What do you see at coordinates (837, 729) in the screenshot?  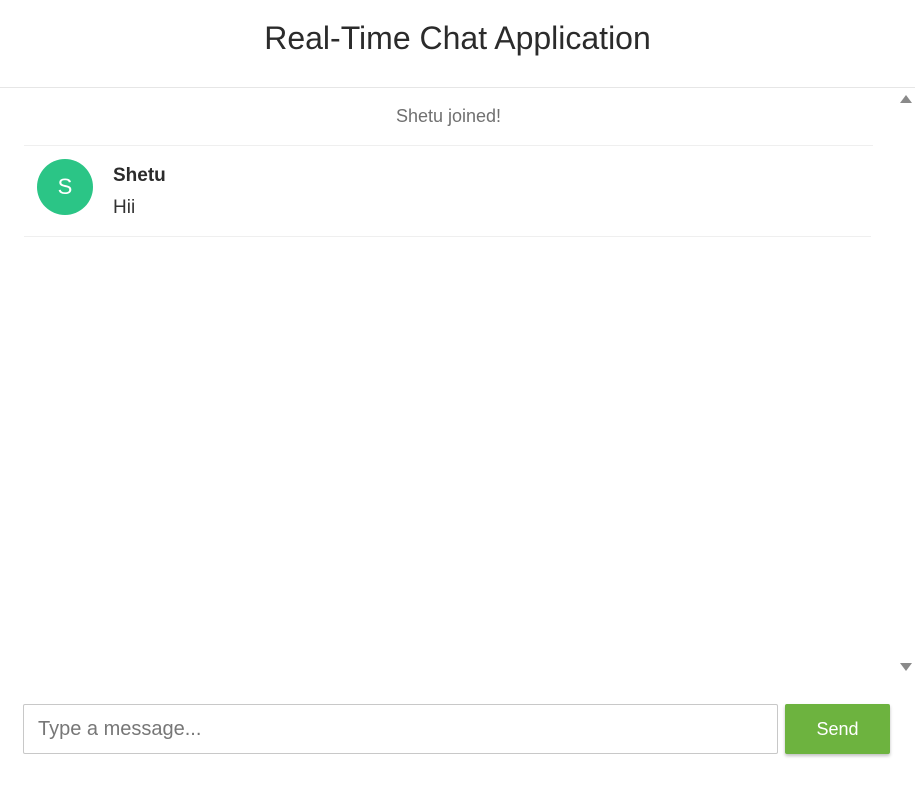 I see `send-button: Send` at bounding box center [837, 729].